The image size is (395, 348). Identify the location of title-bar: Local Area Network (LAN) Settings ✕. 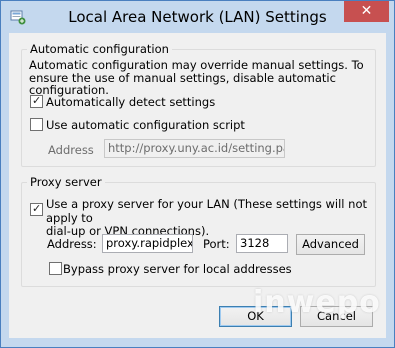
(197, 17).